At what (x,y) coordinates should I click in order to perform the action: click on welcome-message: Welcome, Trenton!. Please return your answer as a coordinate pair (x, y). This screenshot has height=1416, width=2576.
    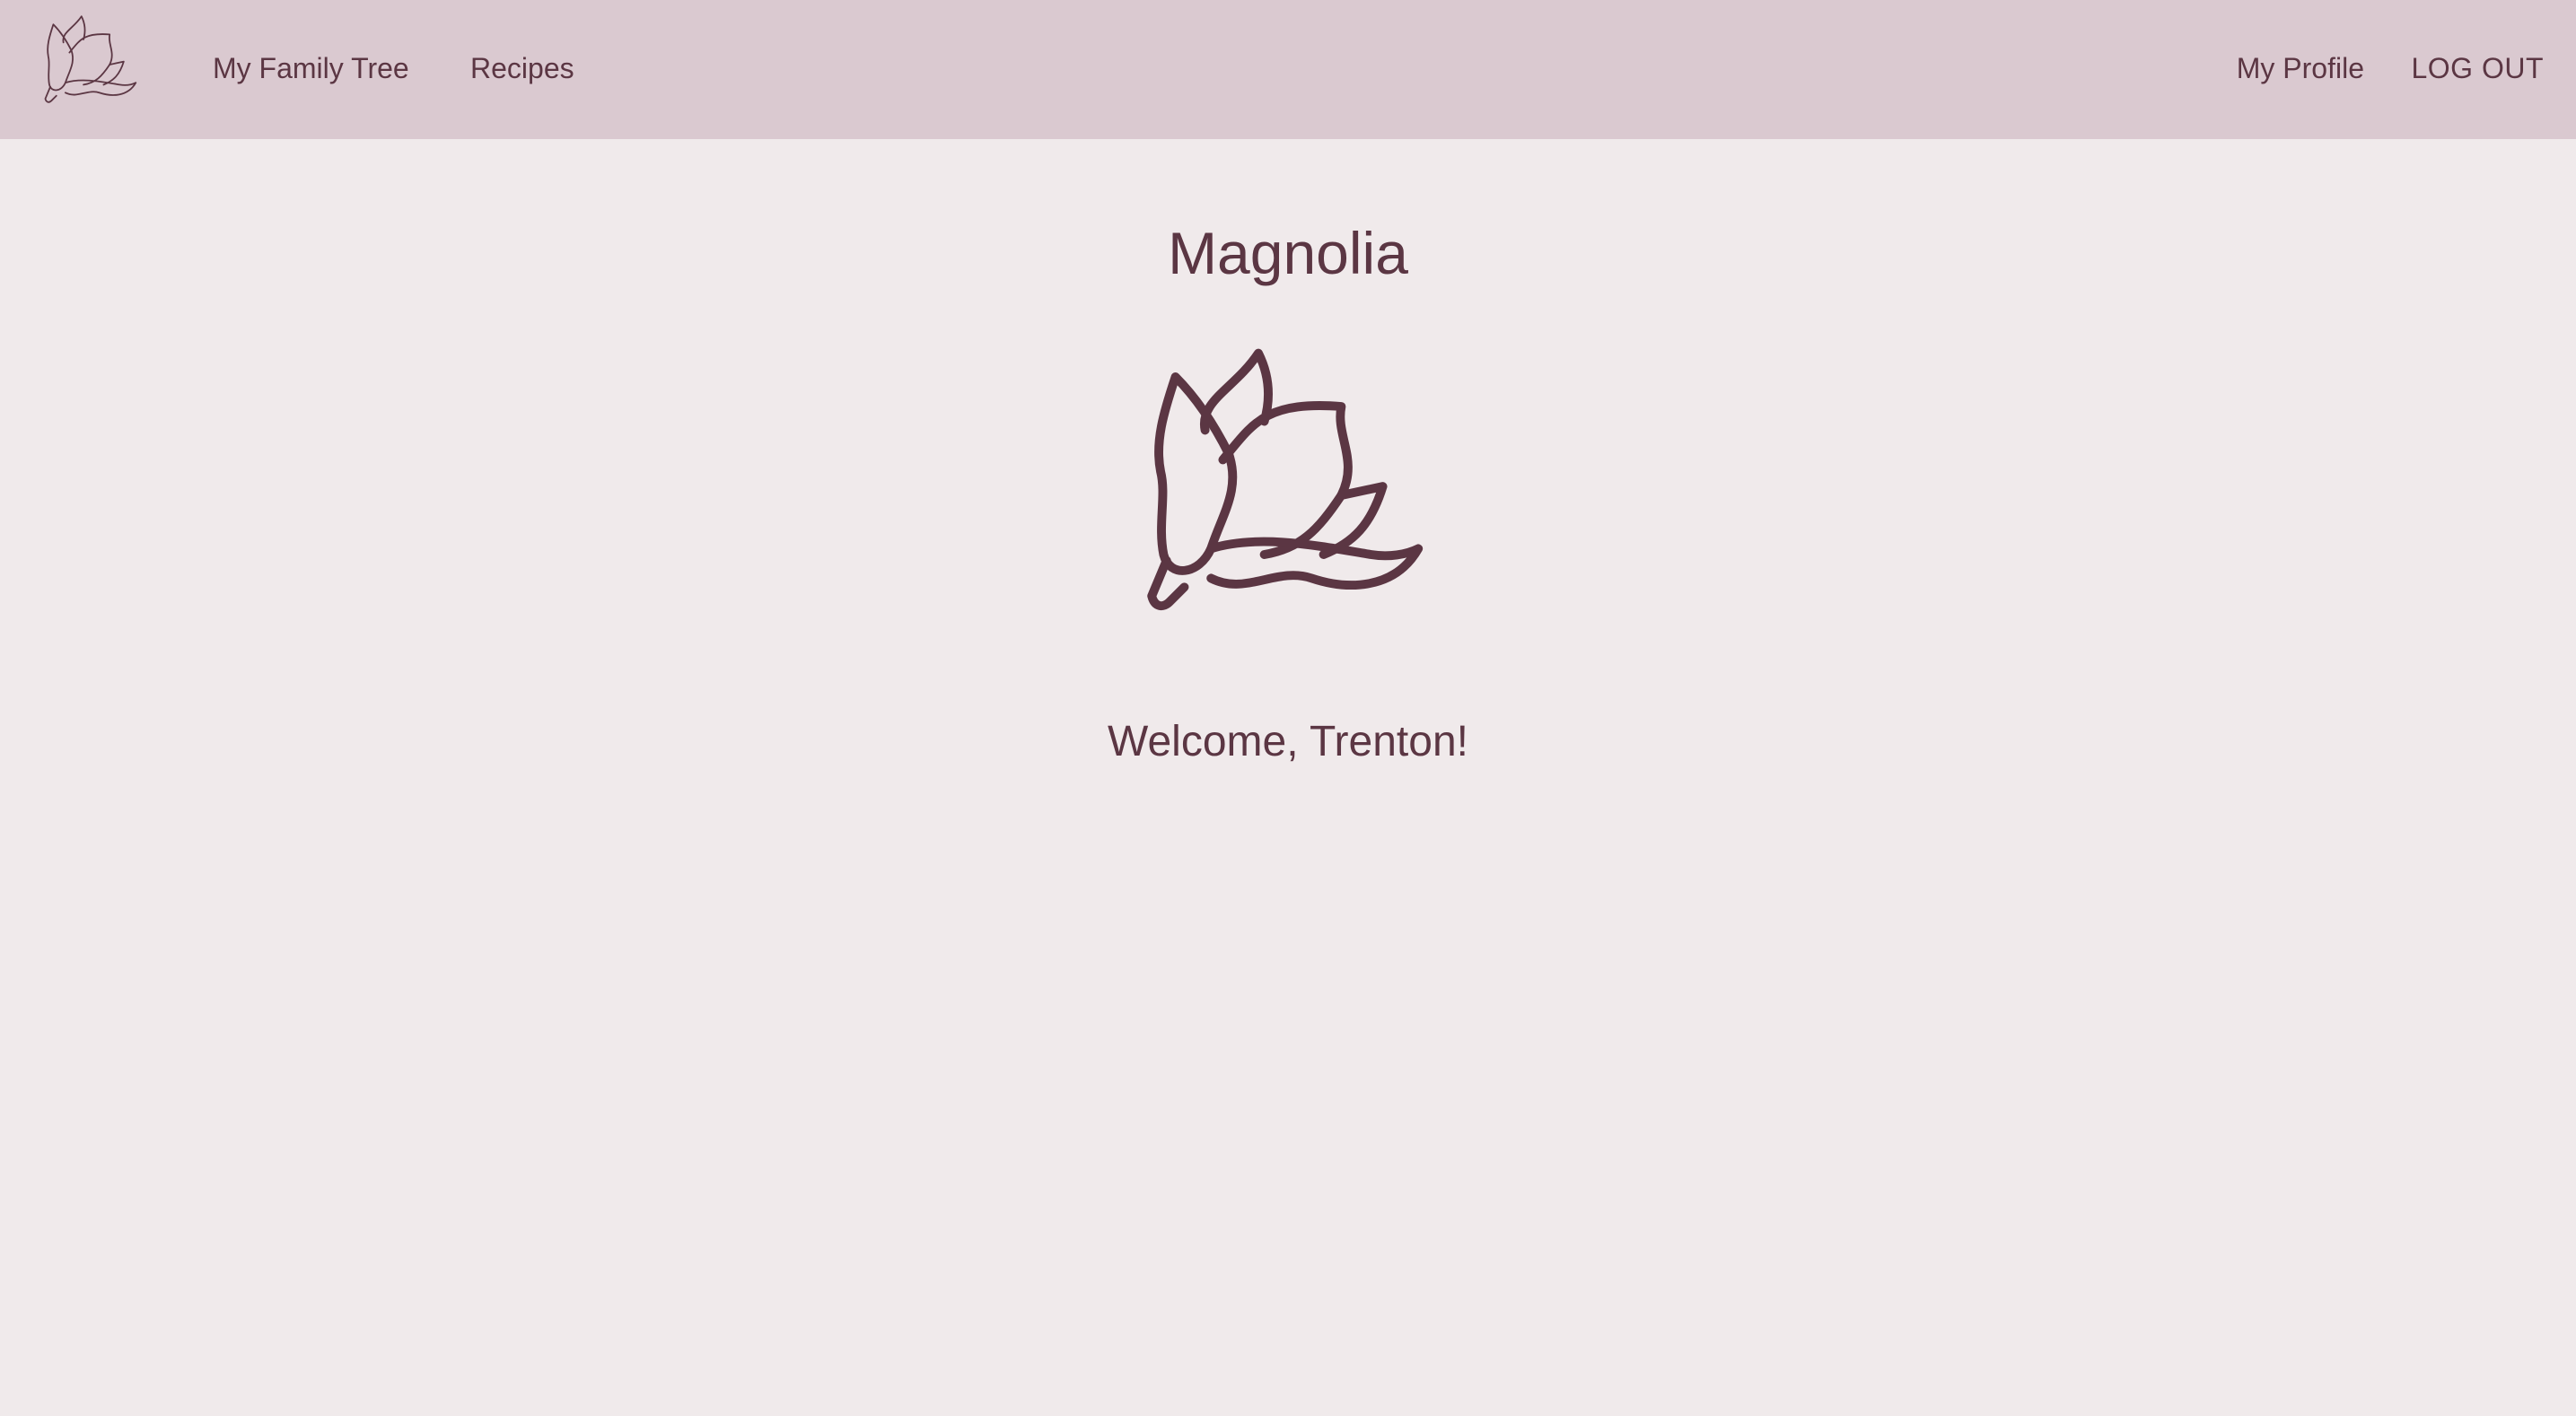
    Looking at the image, I should click on (1288, 741).